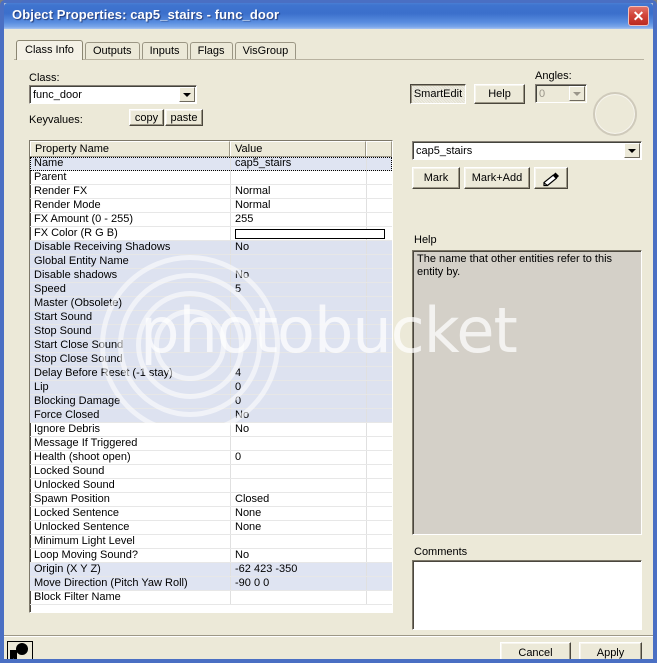 This screenshot has height=663, width=657. Describe the element at coordinates (84, 541) in the screenshot. I see `property-name-cell: Minimum Light Level` at that location.